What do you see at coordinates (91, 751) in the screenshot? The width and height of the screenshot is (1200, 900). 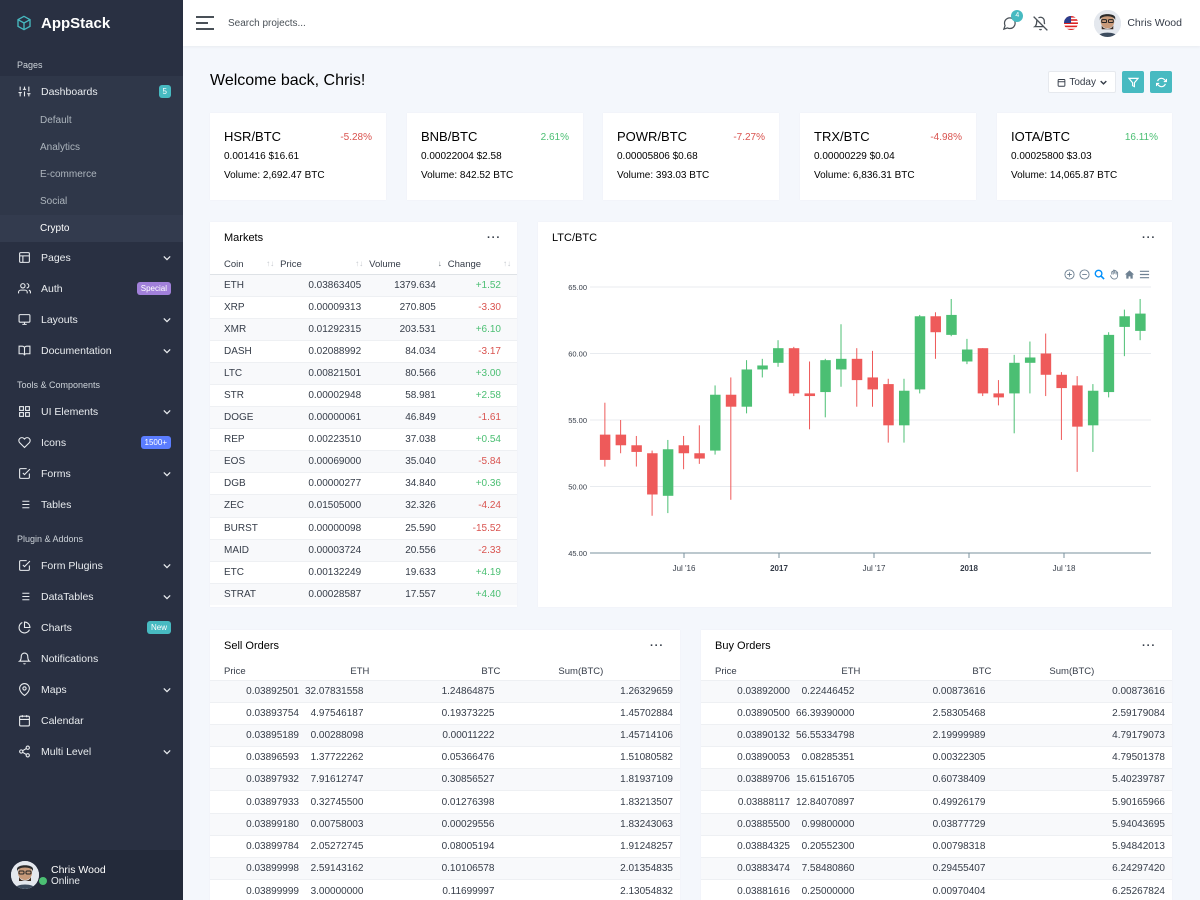 I see `sidebar-item-multi-level: Multi Level` at bounding box center [91, 751].